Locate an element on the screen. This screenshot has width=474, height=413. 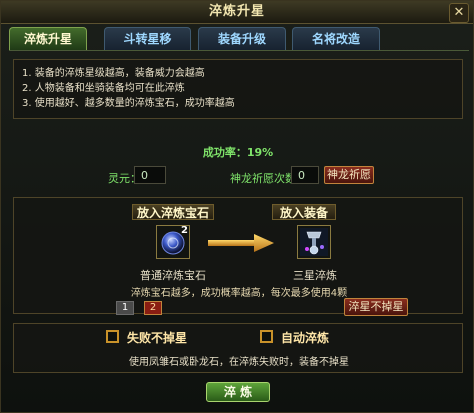
spirit-value: 0 is located at coordinates (150, 175).